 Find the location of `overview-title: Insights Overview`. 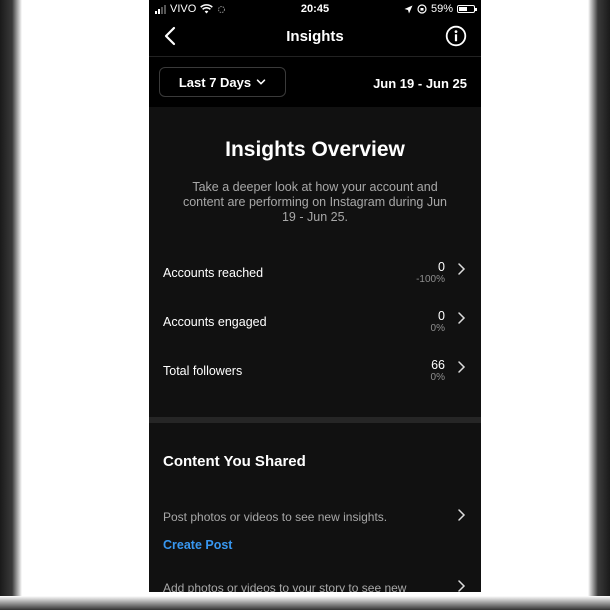

overview-title: Insights Overview is located at coordinates (315, 149).